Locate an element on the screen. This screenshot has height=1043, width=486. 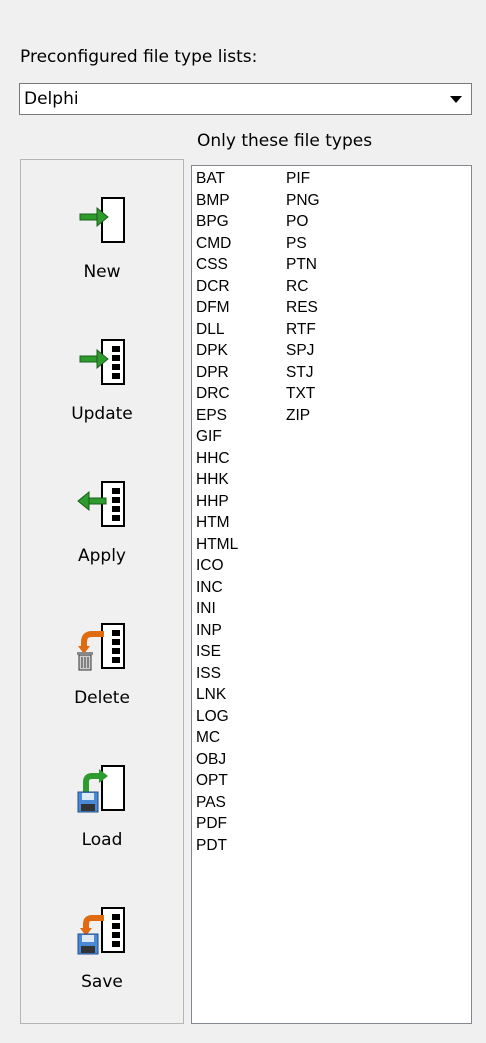
file-type-item: GIF is located at coordinates (217, 437).